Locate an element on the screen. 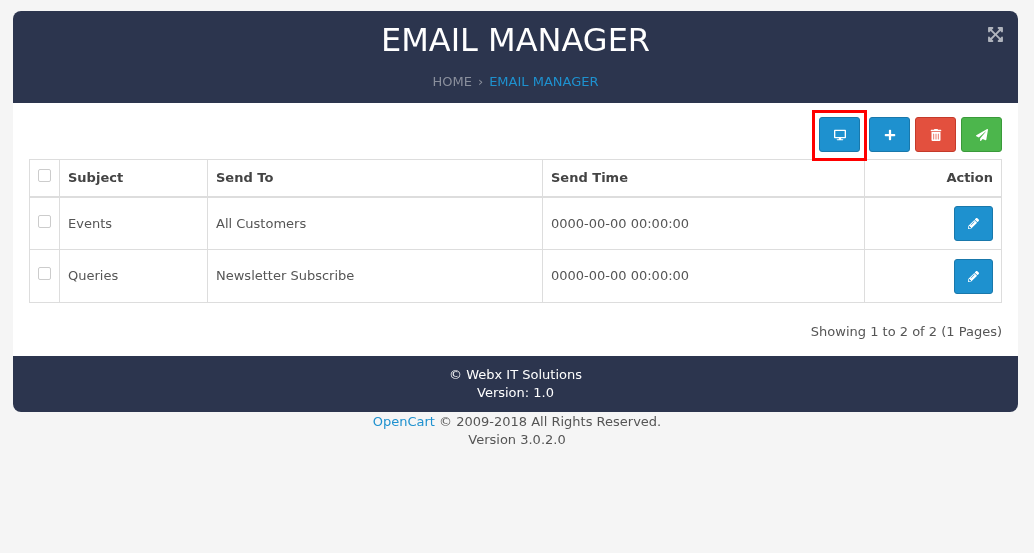 Image resolution: width=1034 pixels, height=553 pixels. version-text: Version: 1.0 is located at coordinates (515, 392).